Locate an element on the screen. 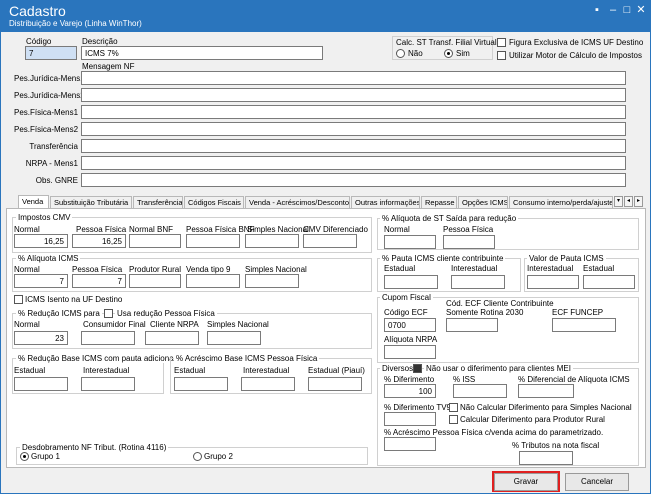  red-col-nrpa: Cliente NRPA is located at coordinates (174, 324).